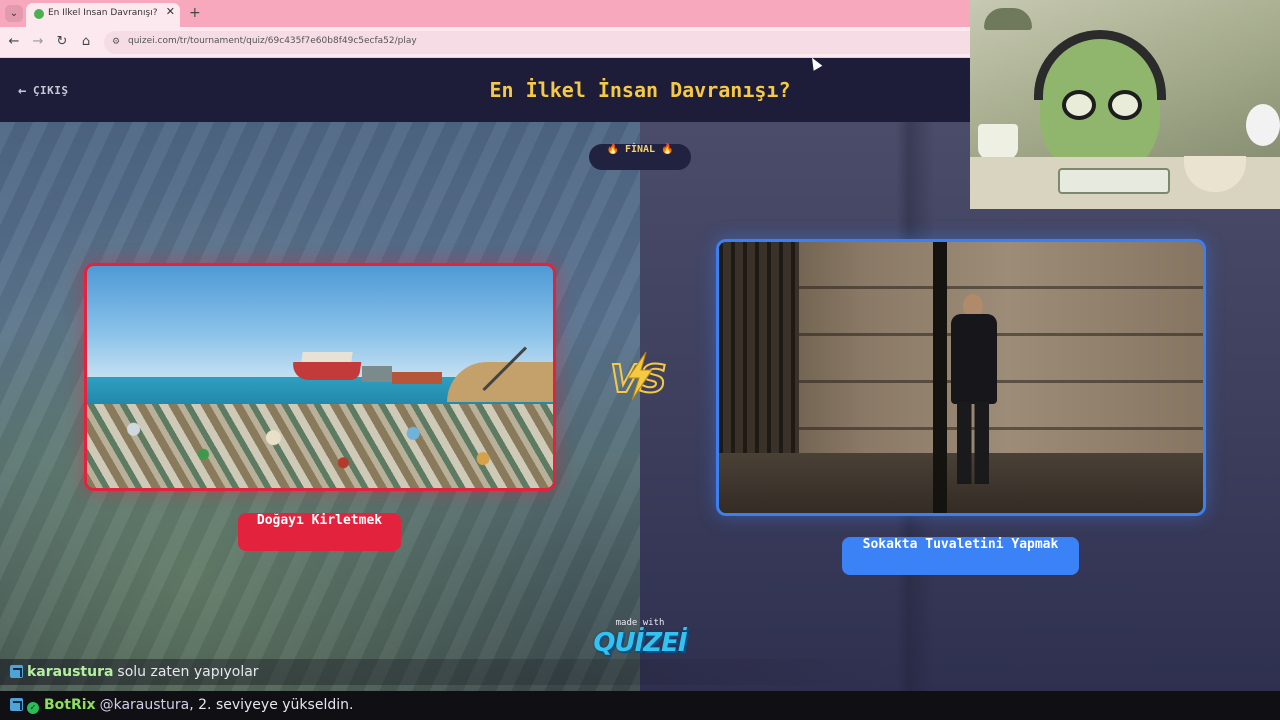 Image resolution: width=1280 pixels, height=720 pixels. What do you see at coordinates (271, 705) in the screenshot?
I see `chat-text: , 2. seviyeye yükseldin.` at bounding box center [271, 705].